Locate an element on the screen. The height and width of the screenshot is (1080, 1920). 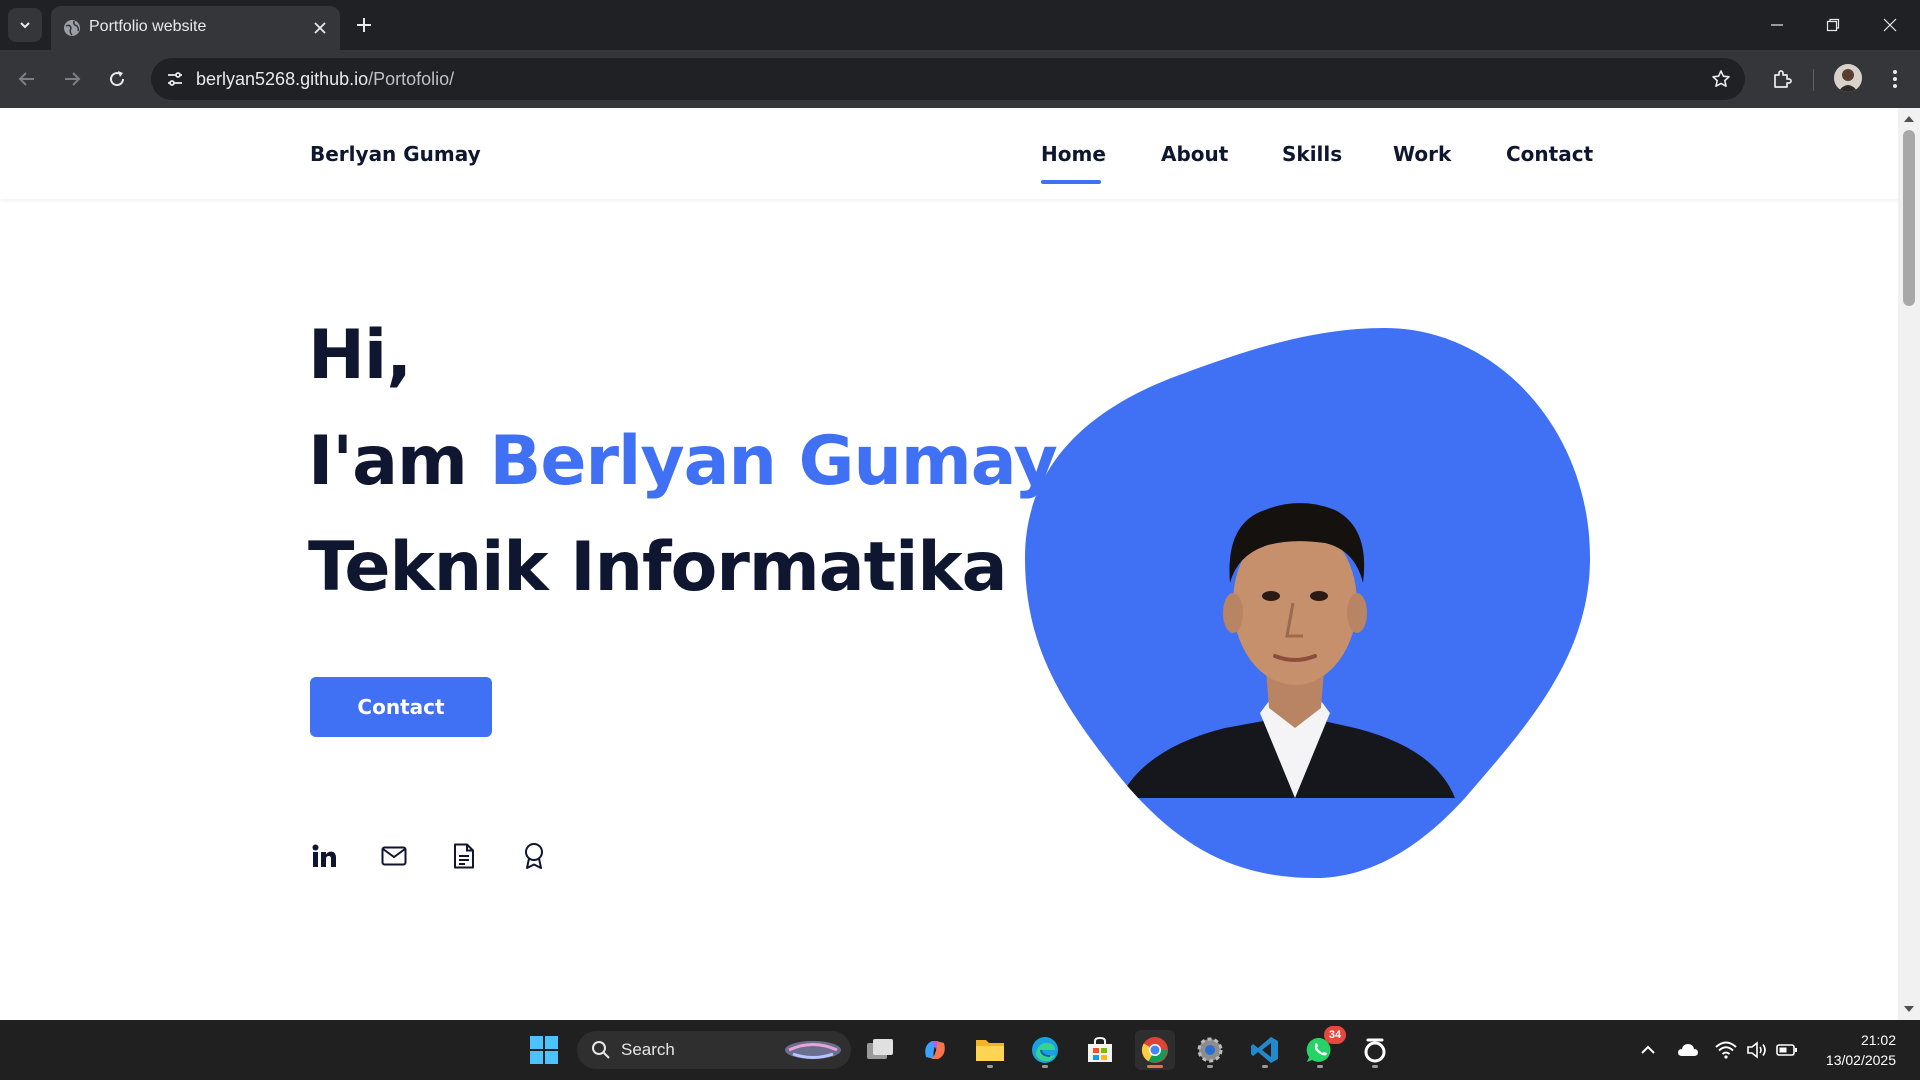
volume-icon is located at coordinates (1756, 1050).